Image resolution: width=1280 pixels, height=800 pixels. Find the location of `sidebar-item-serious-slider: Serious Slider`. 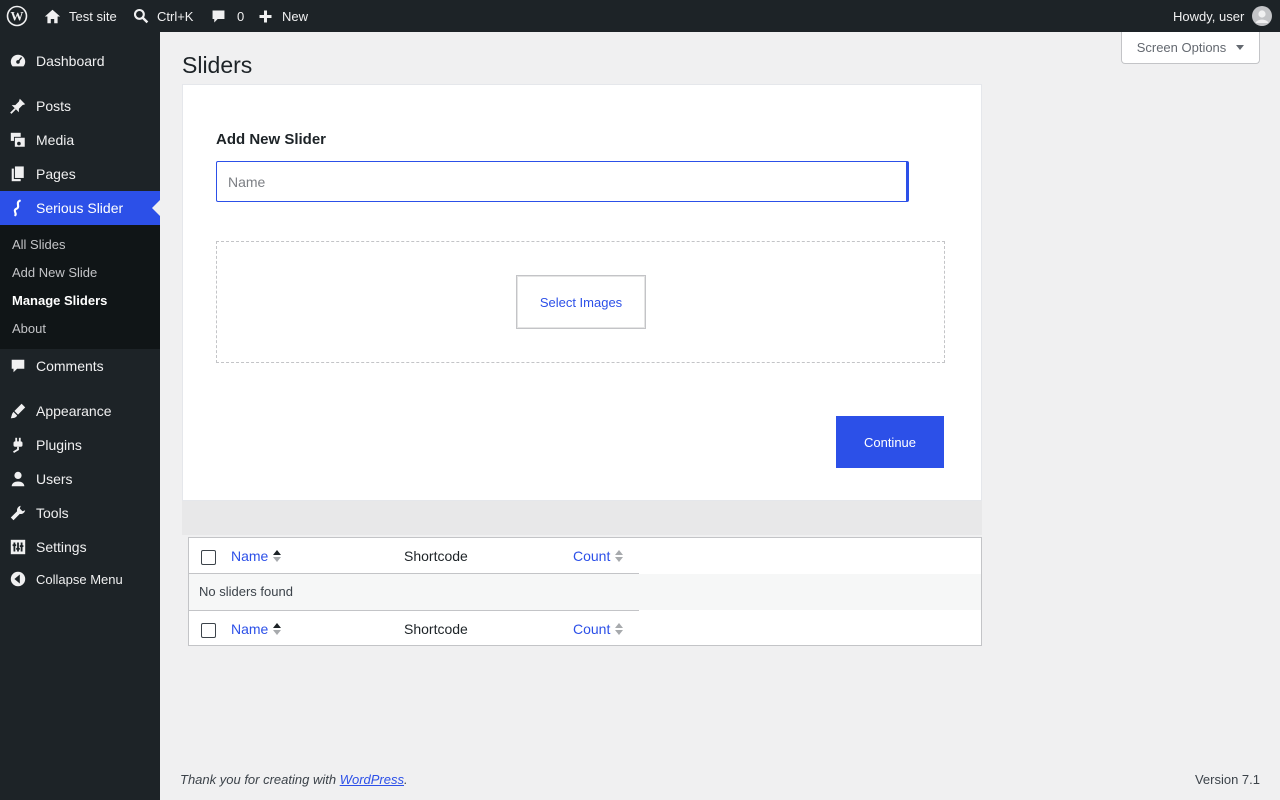

sidebar-item-serious-slider: Serious Slider is located at coordinates (80, 208).